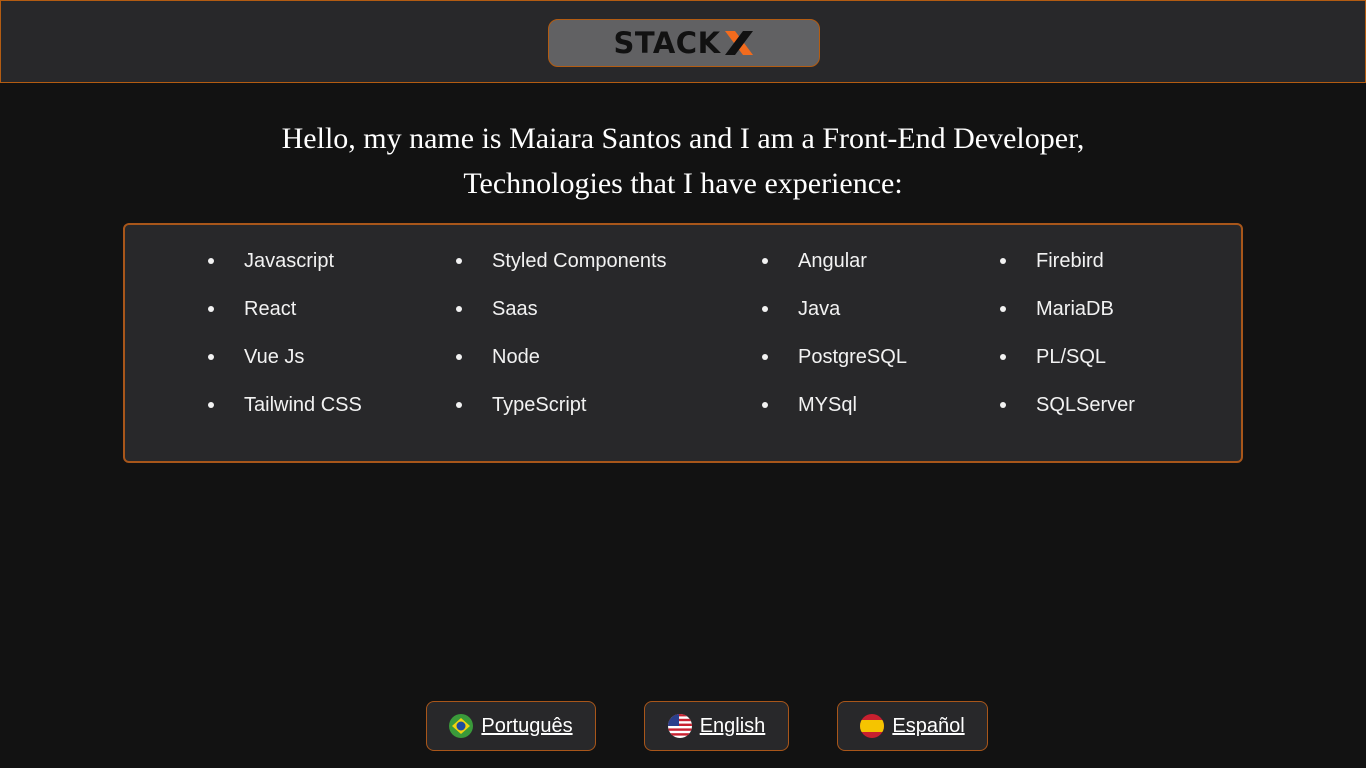  What do you see at coordinates (1067, 261) in the screenshot?
I see `tech-item: Firebird` at bounding box center [1067, 261].